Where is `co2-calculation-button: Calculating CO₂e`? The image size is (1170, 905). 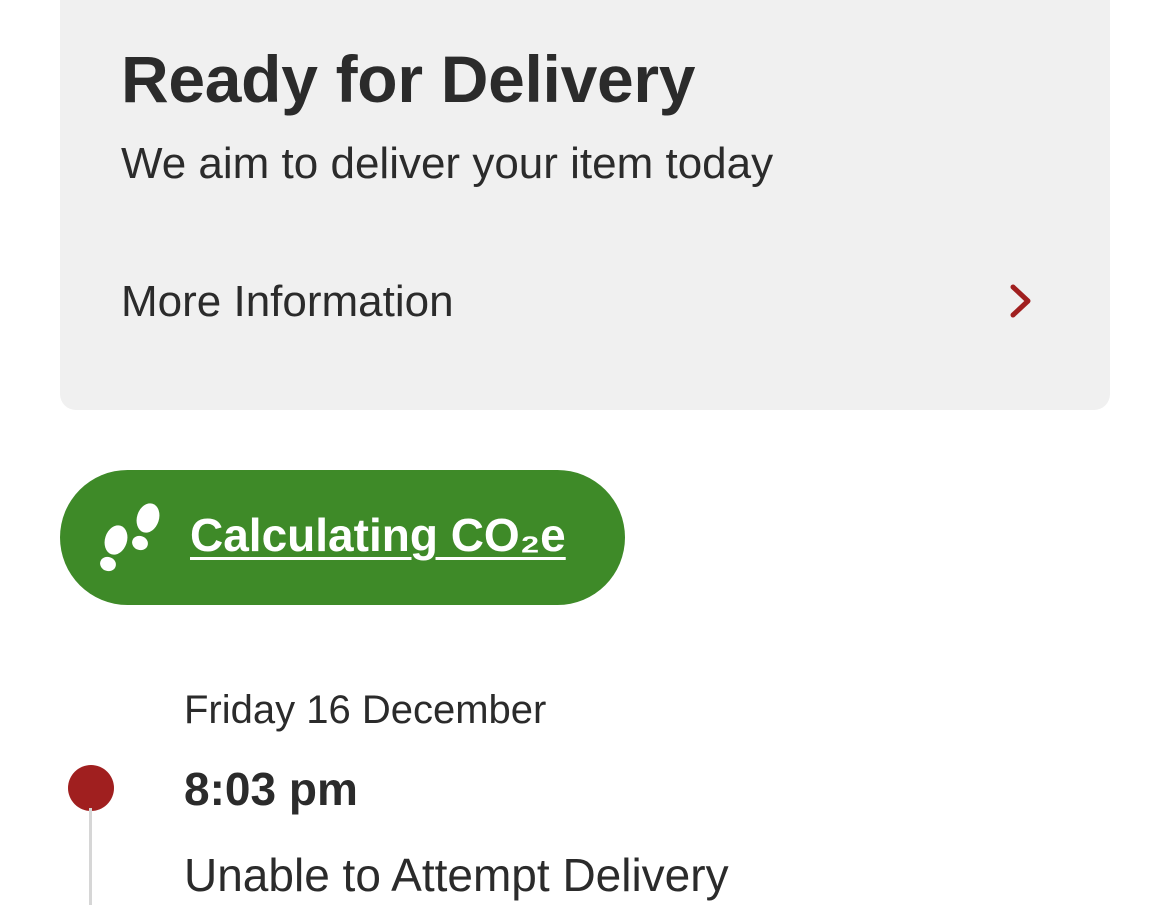
co2-calculation-button: Calculating CO₂e is located at coordinates (342, 537).